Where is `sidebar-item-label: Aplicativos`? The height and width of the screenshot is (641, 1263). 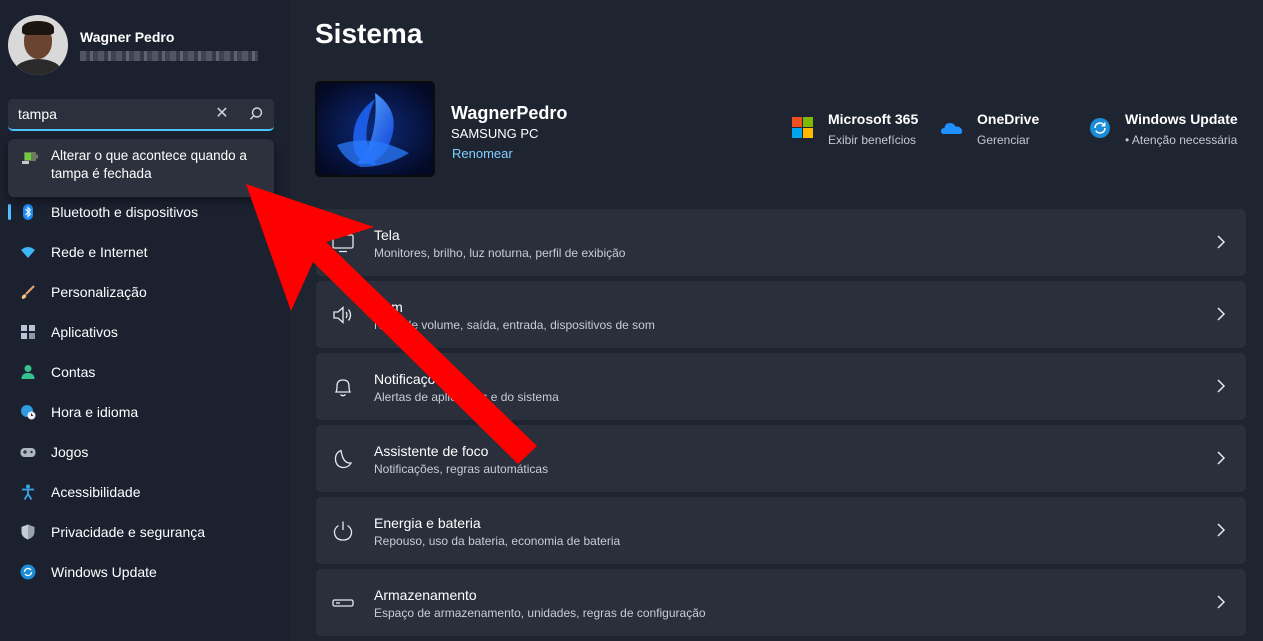
sidebar-item-label: Aplicativos is located at coordinates (84, 332).